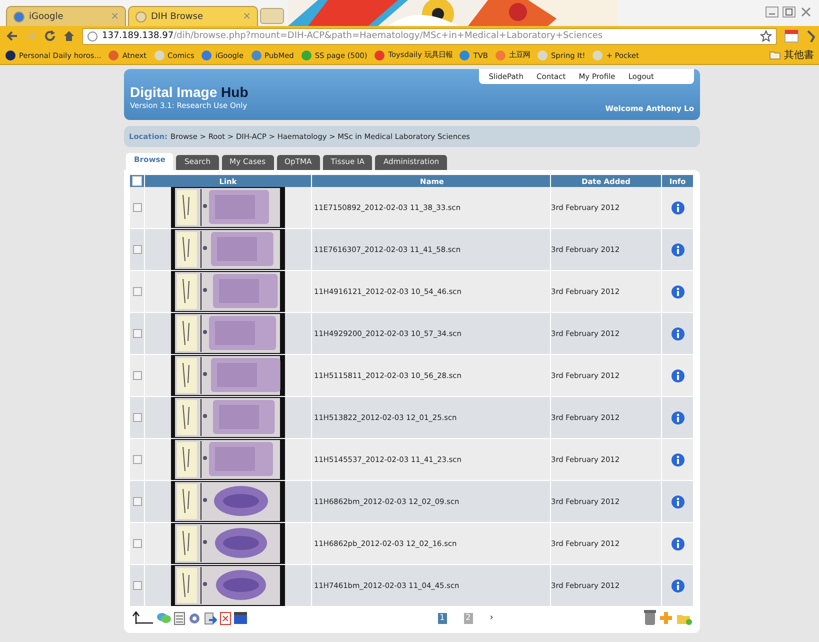  Describe the element at coordinates (193, 16) in the screenshot. I see `browser-tab: DIH Browse ×` at that location.